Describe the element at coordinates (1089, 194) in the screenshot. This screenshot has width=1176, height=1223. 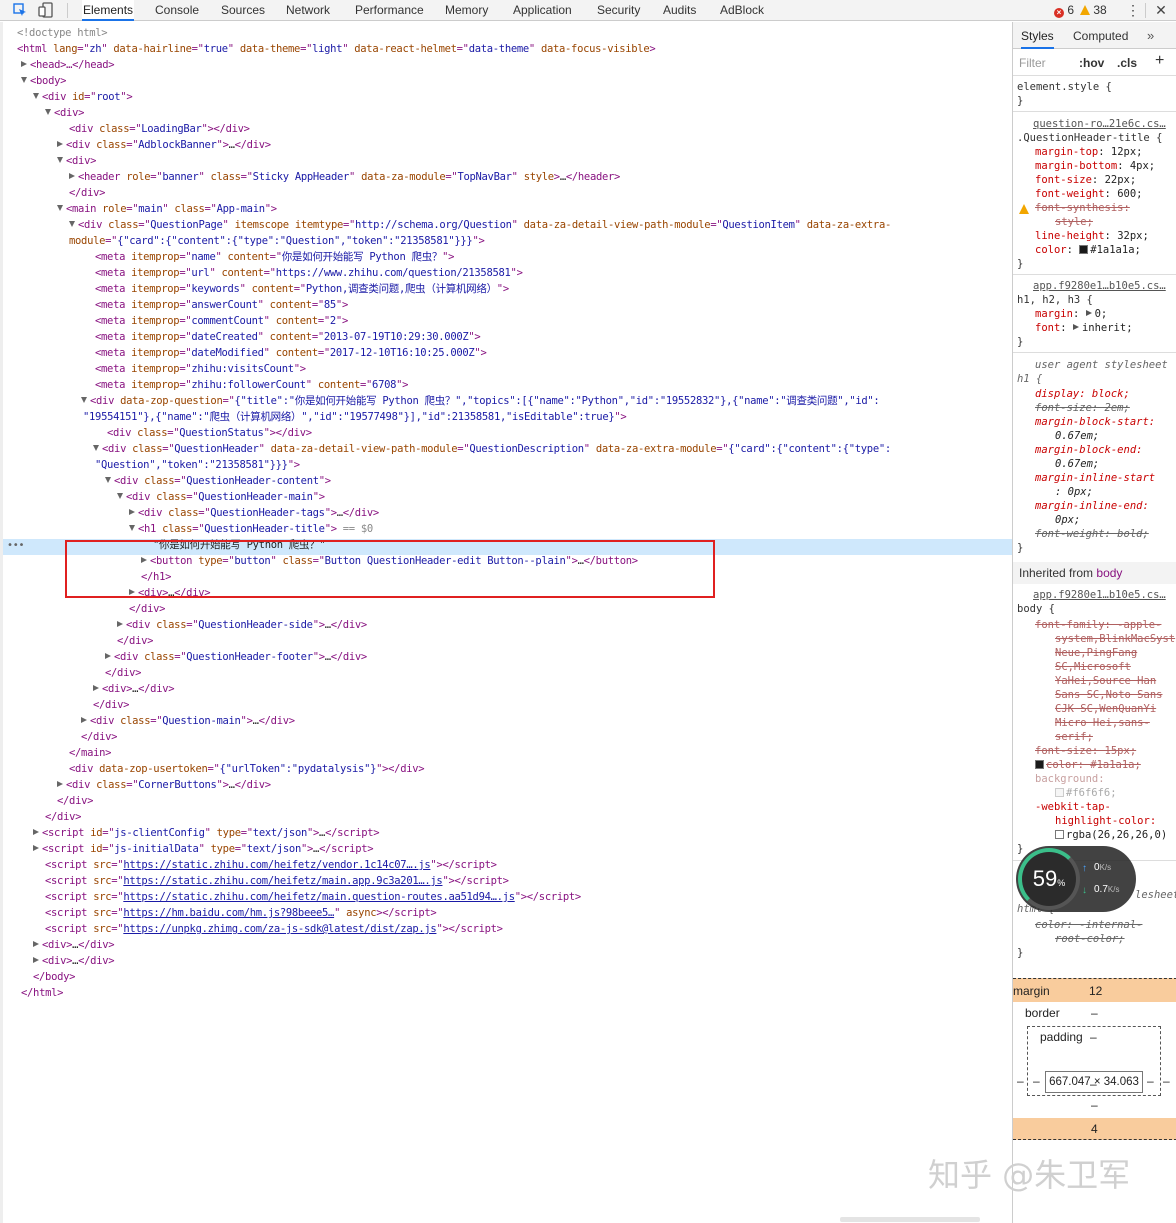
I see `css-property: font-weight: 600;` at that location.